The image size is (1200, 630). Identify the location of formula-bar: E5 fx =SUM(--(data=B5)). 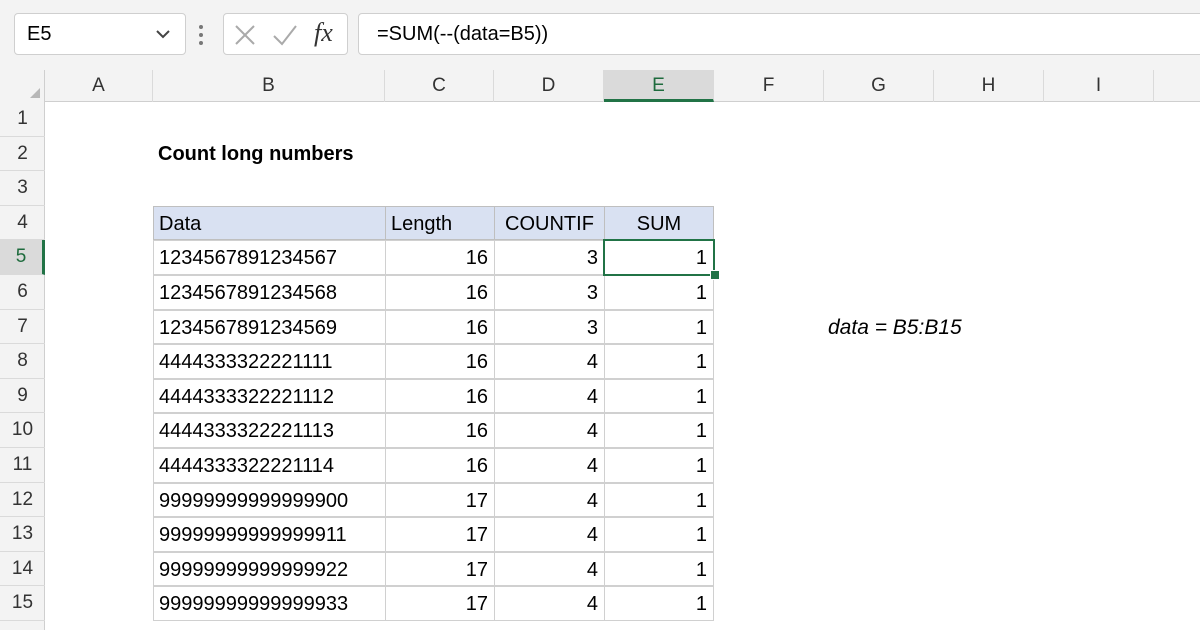
(600, 35).